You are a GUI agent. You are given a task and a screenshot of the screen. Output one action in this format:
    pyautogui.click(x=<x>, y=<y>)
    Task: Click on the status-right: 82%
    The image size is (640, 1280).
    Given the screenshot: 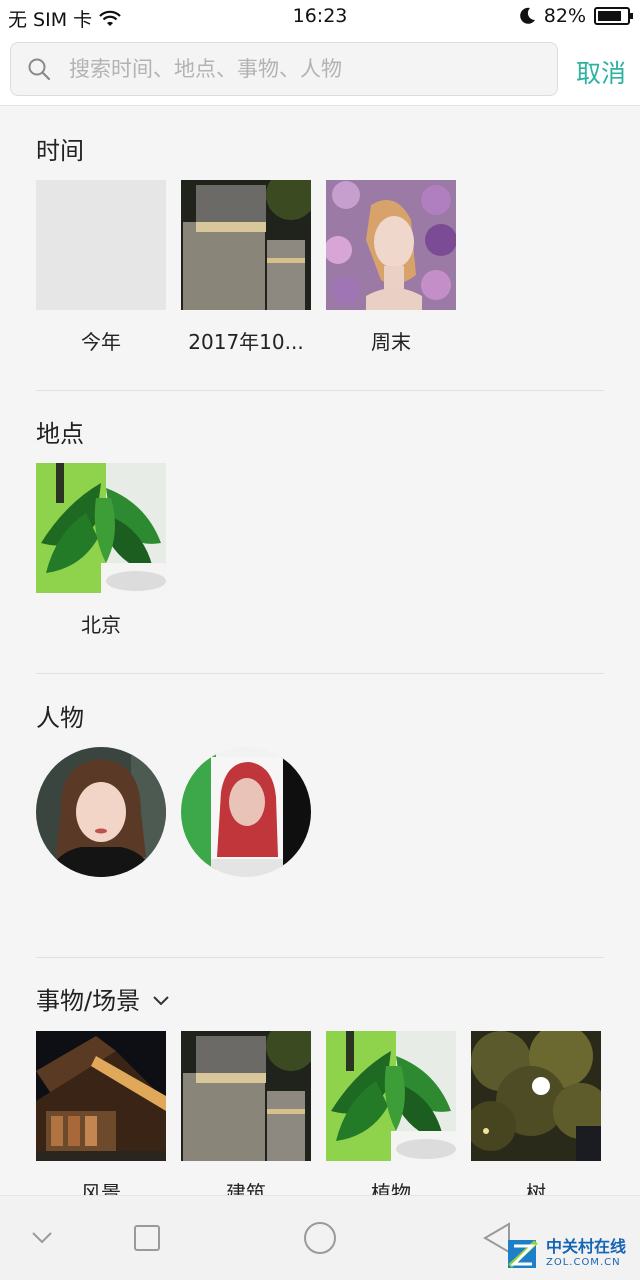 What is the action you would take?
    pyautogui.click(x=575, y=16)
    